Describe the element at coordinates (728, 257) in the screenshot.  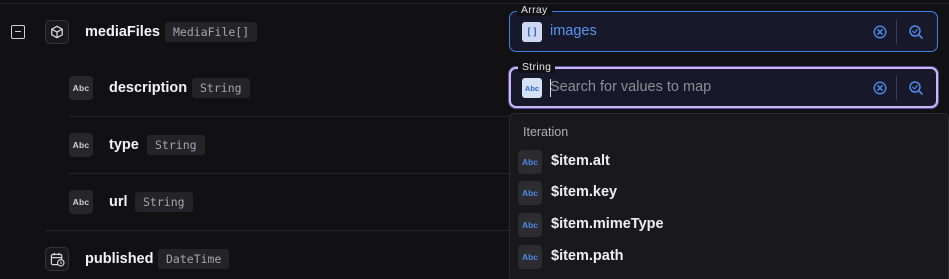
I see `dropdown-item: Abc $item.path` at that location.